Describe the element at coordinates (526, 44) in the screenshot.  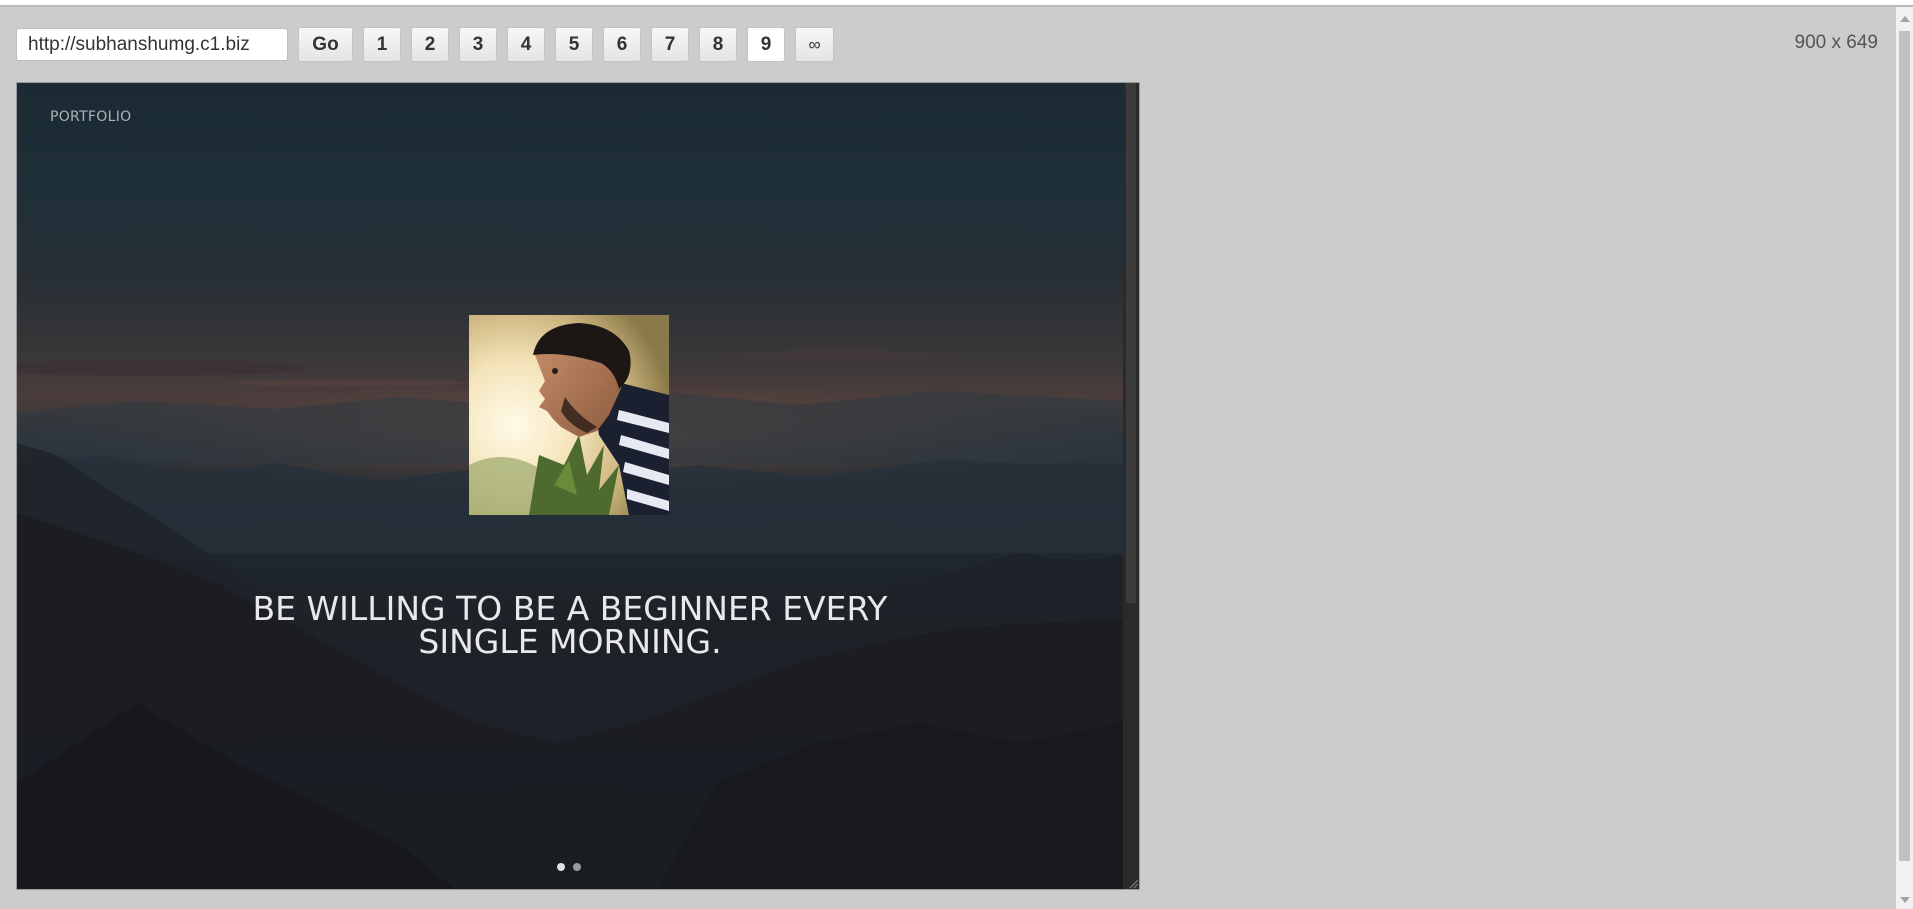
I see `size-button-4: 4` at that location.